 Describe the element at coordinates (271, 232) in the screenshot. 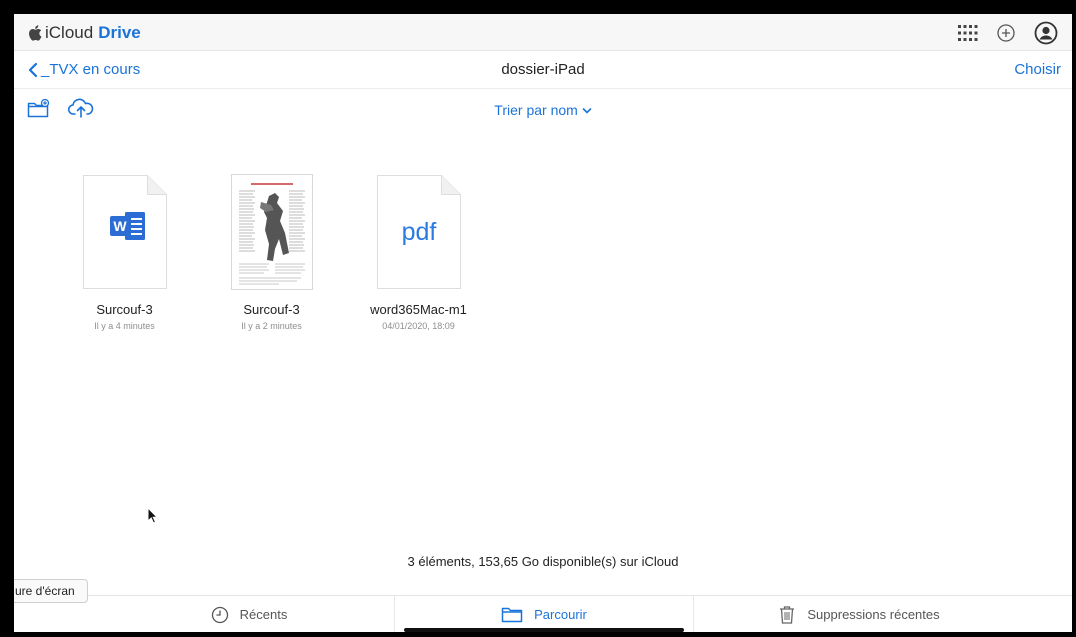

I see `document-preview-thumbnail` at that location.